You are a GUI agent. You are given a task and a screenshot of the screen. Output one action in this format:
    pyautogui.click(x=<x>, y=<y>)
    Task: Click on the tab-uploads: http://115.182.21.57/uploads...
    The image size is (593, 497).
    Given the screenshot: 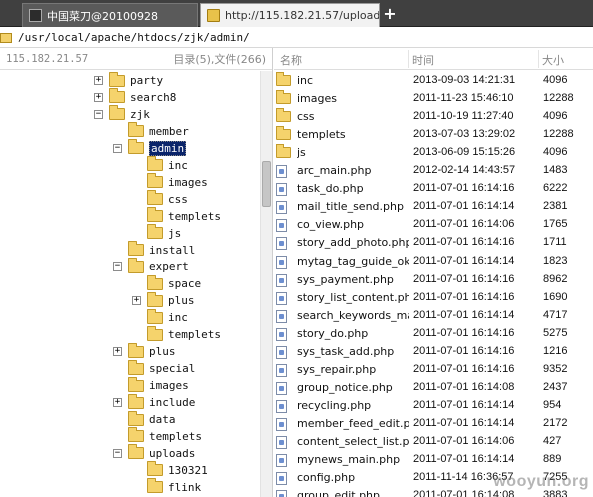 What is the action you would take?
    pyautogui.click(x=290, y=15)
    